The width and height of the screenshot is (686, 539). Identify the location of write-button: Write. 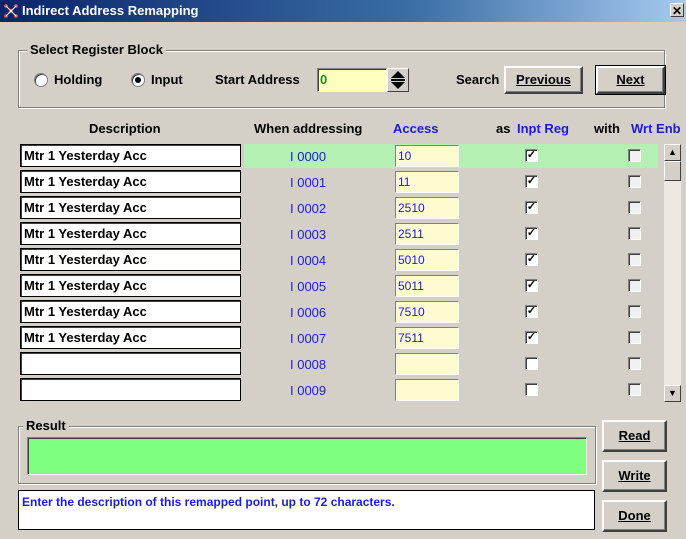
(634, 476).